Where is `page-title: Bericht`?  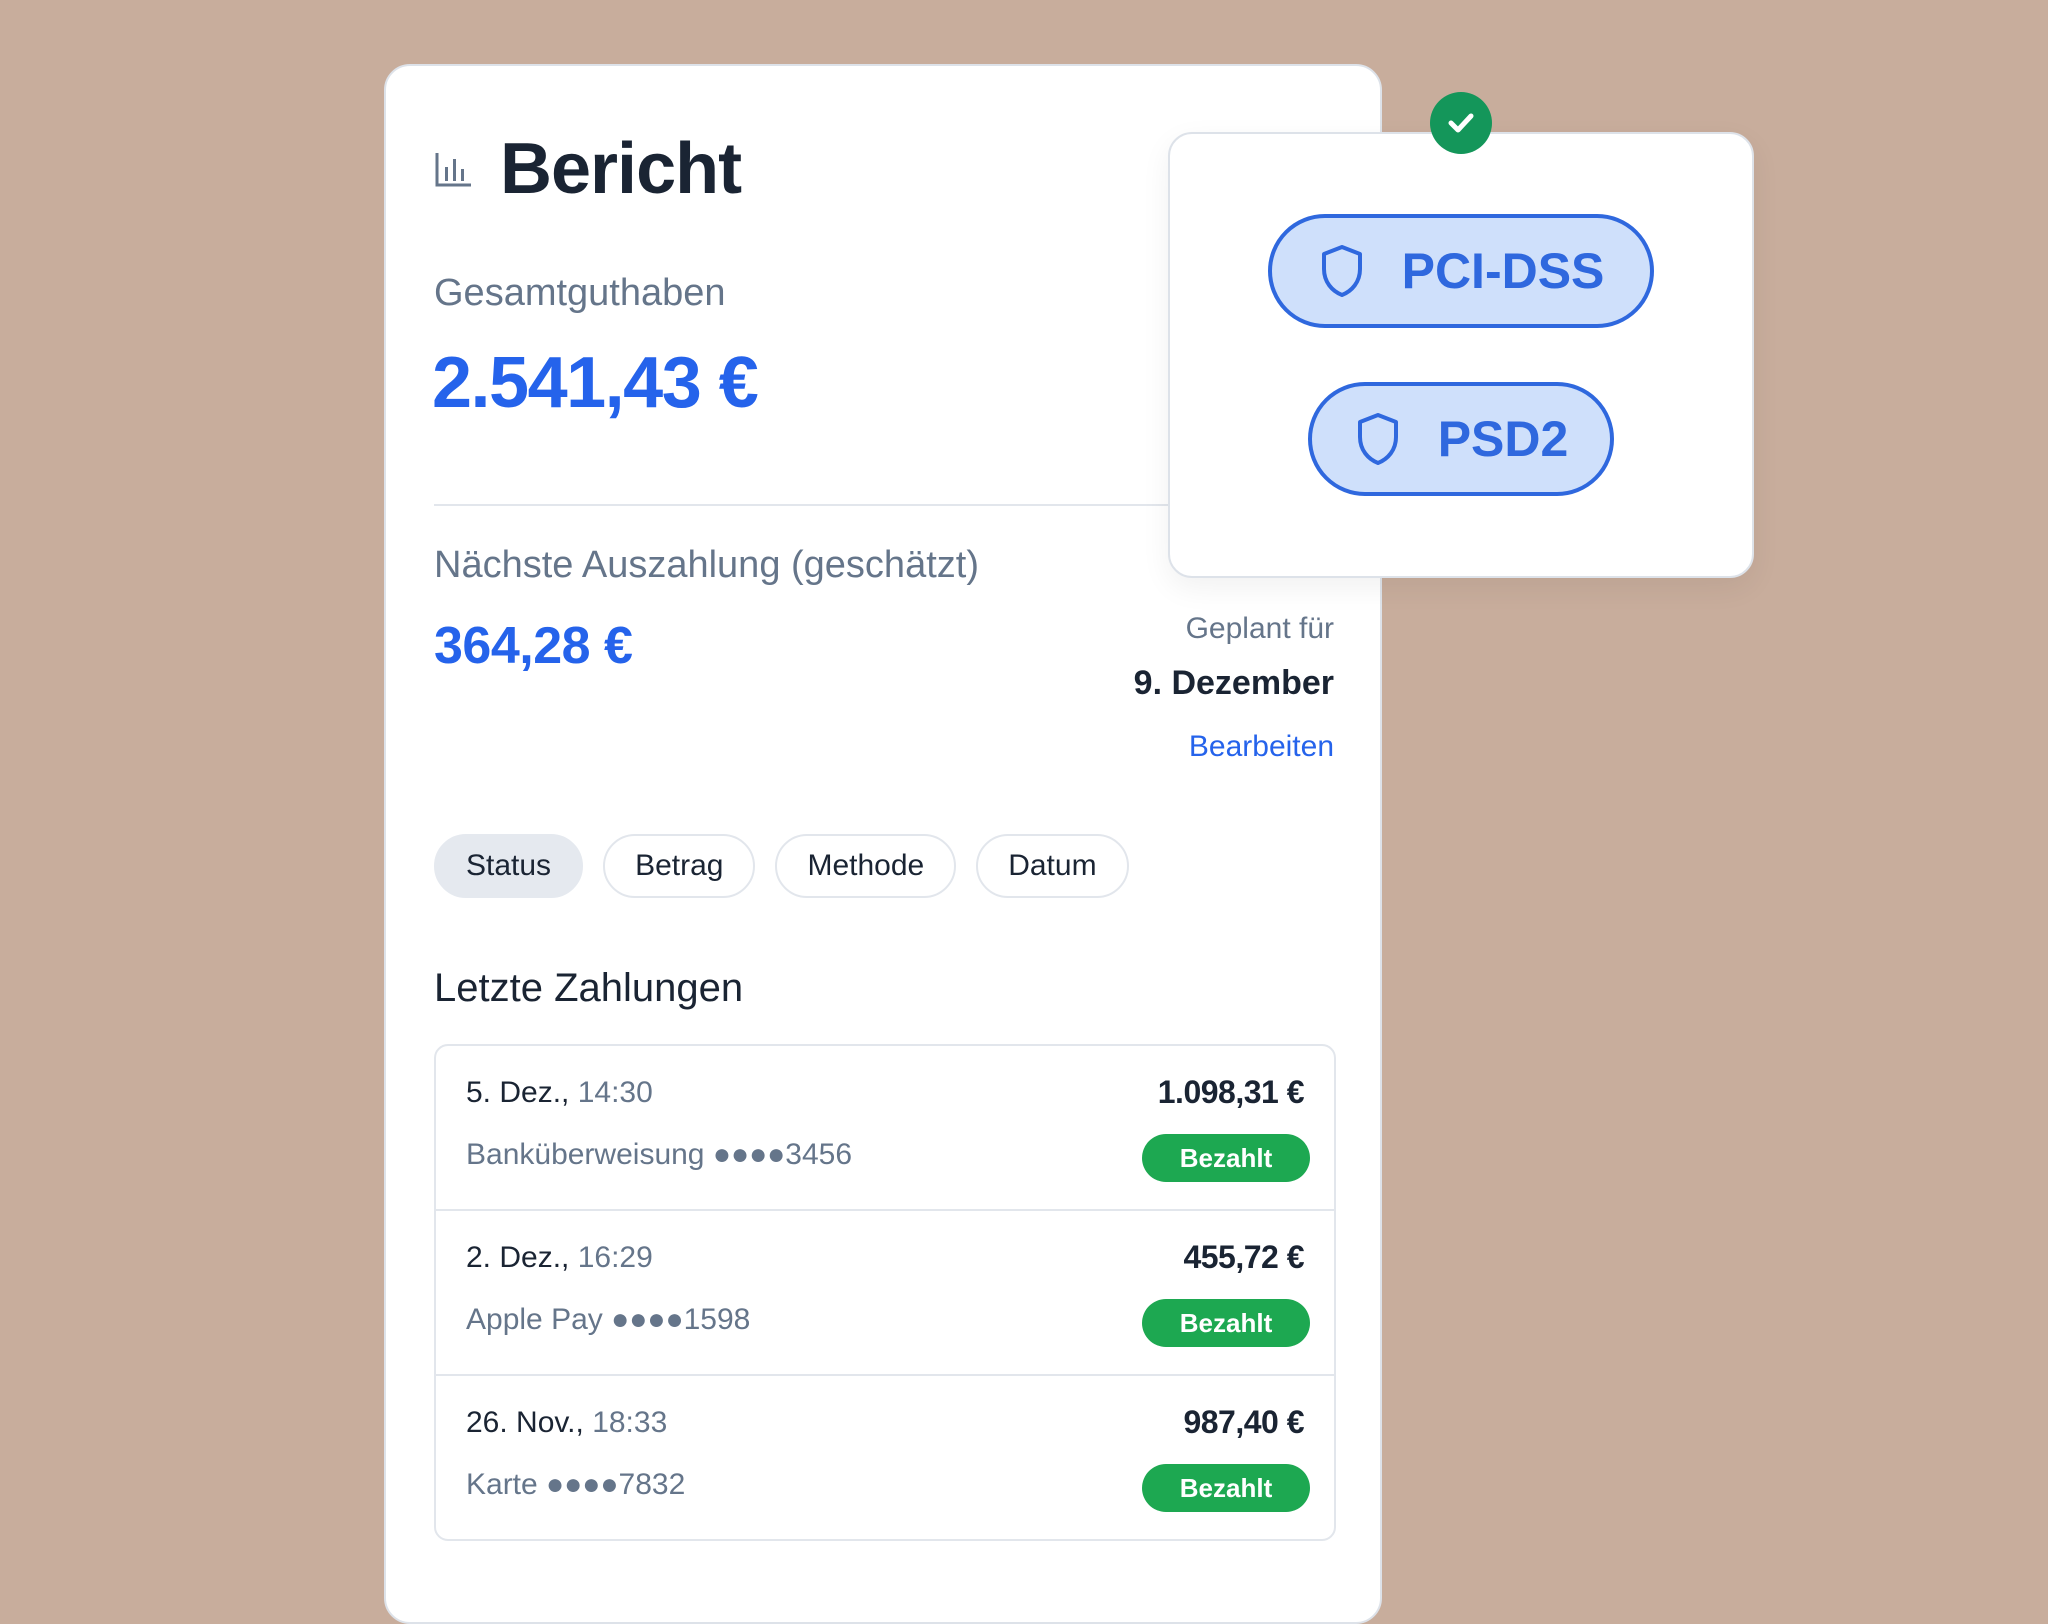 page-title: Bericht is located at coordinates (621, 169).